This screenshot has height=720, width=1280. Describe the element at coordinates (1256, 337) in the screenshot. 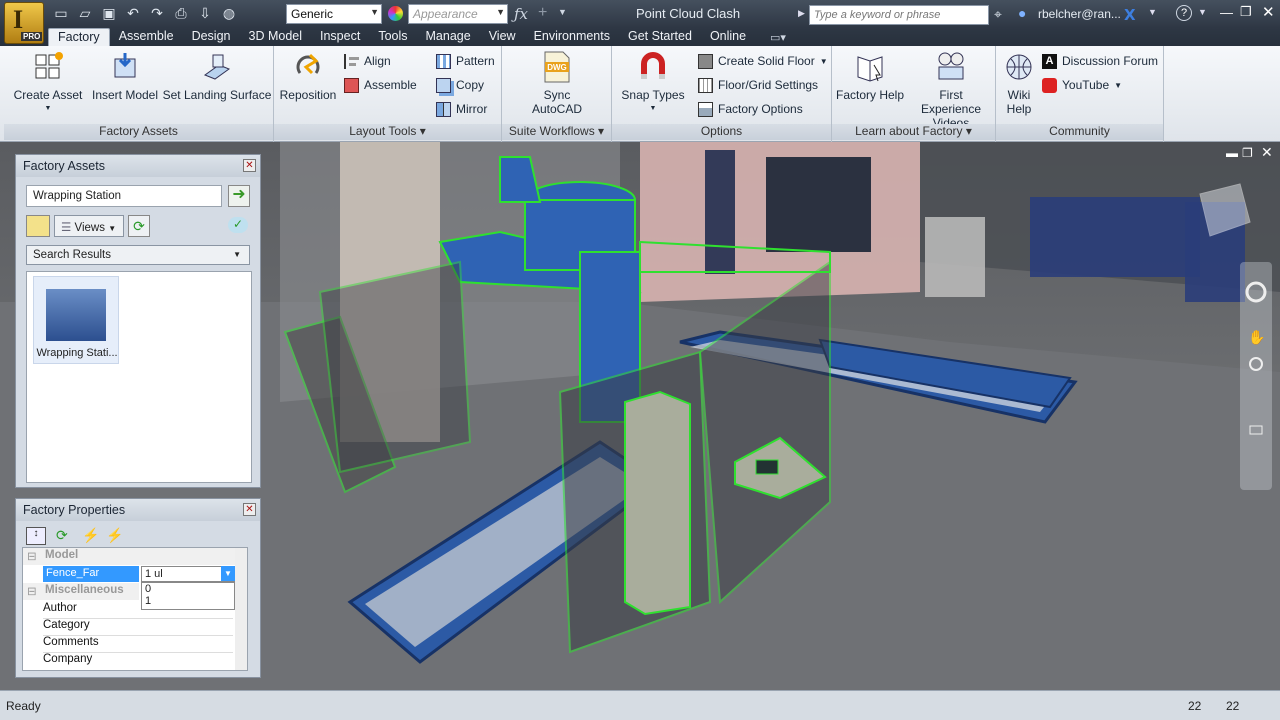

I see `pan-icon: ✋` at that location.